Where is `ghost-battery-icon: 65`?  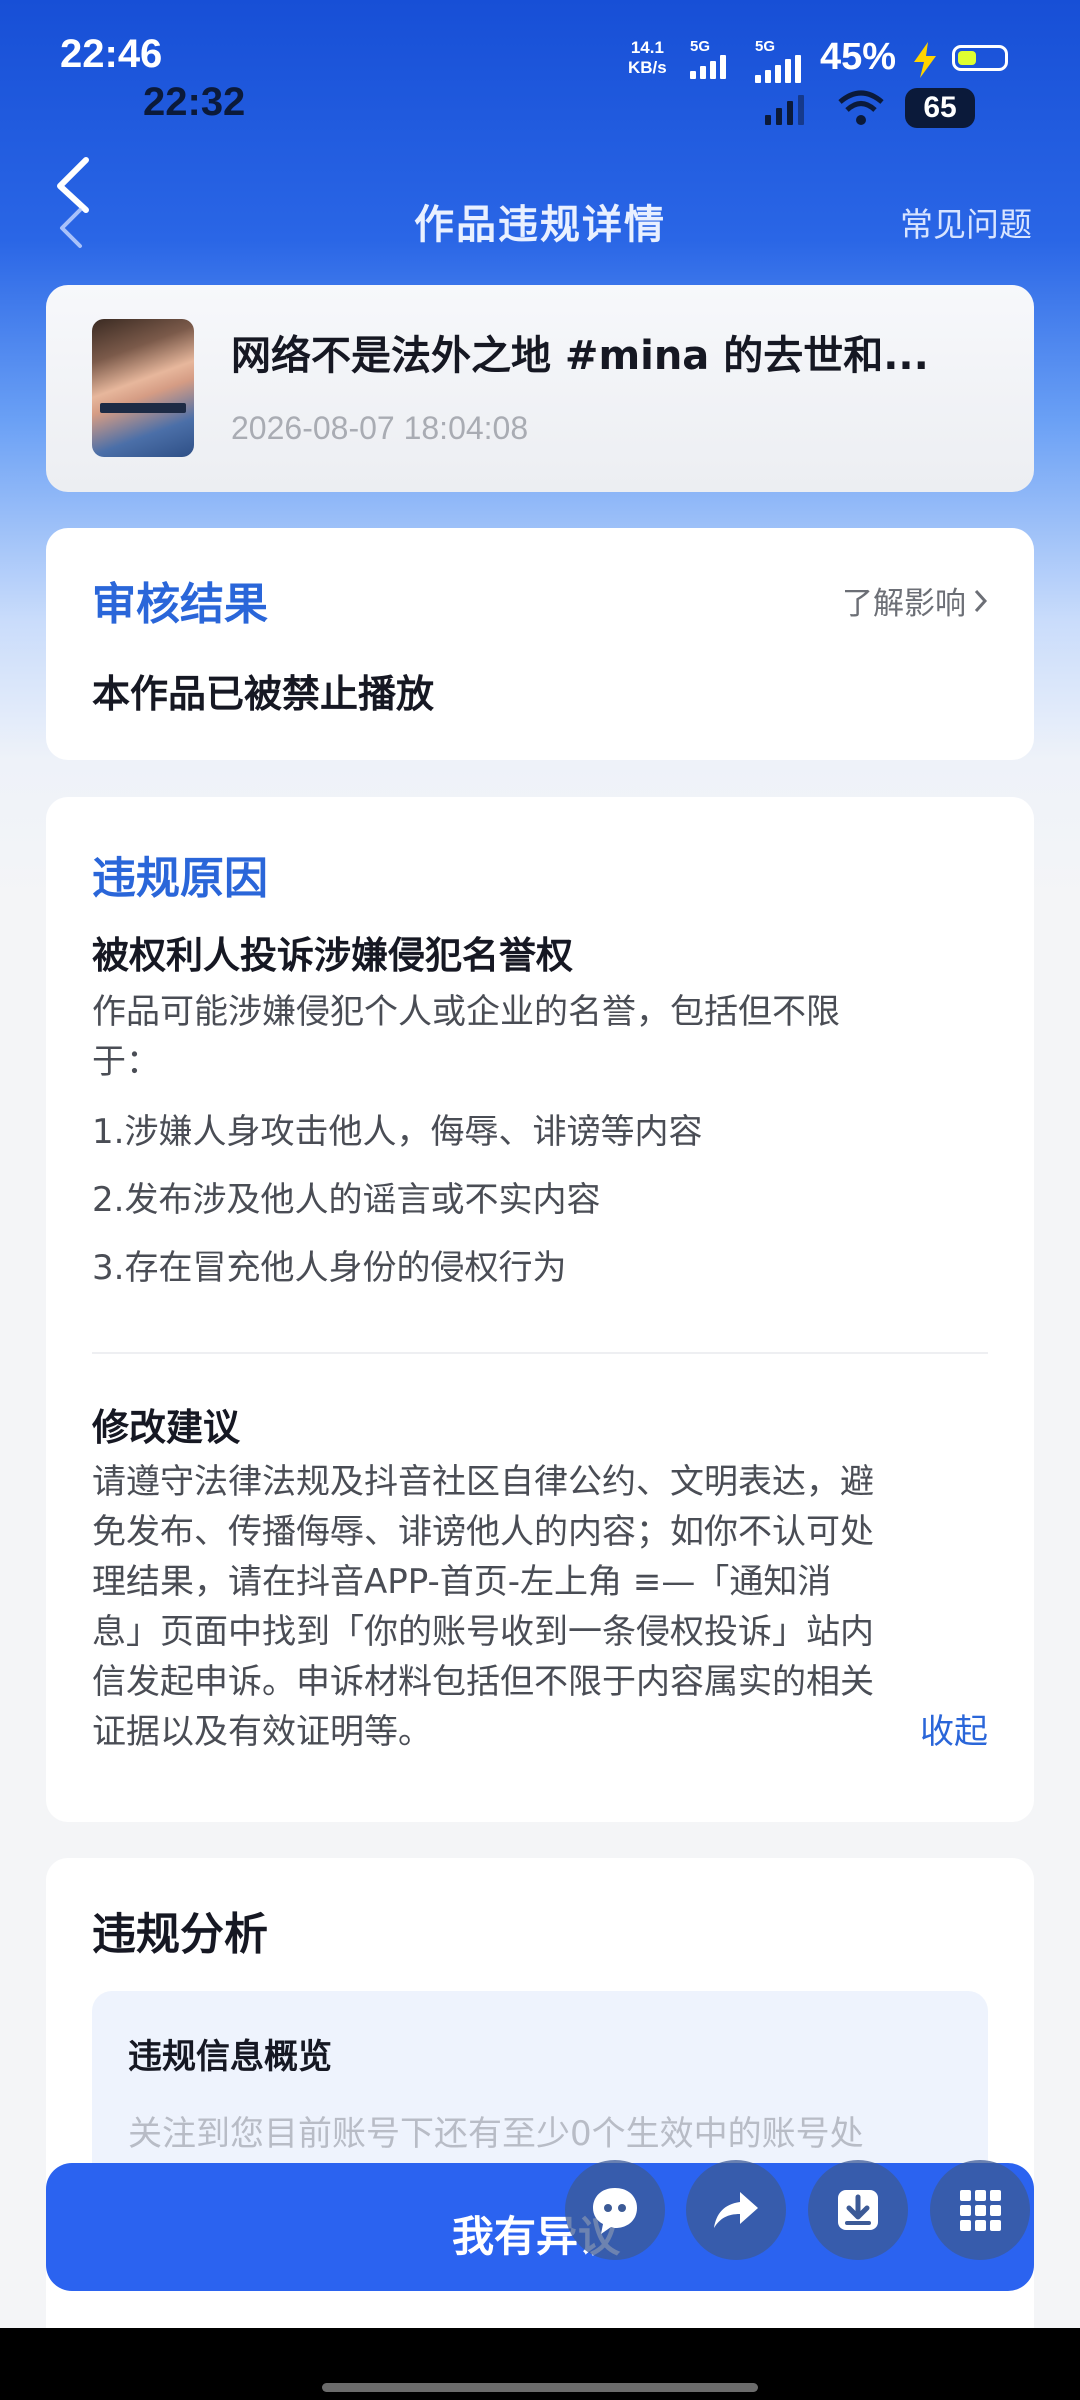 ghost-battery-icon: 65 is located at coordinates (940, 108).